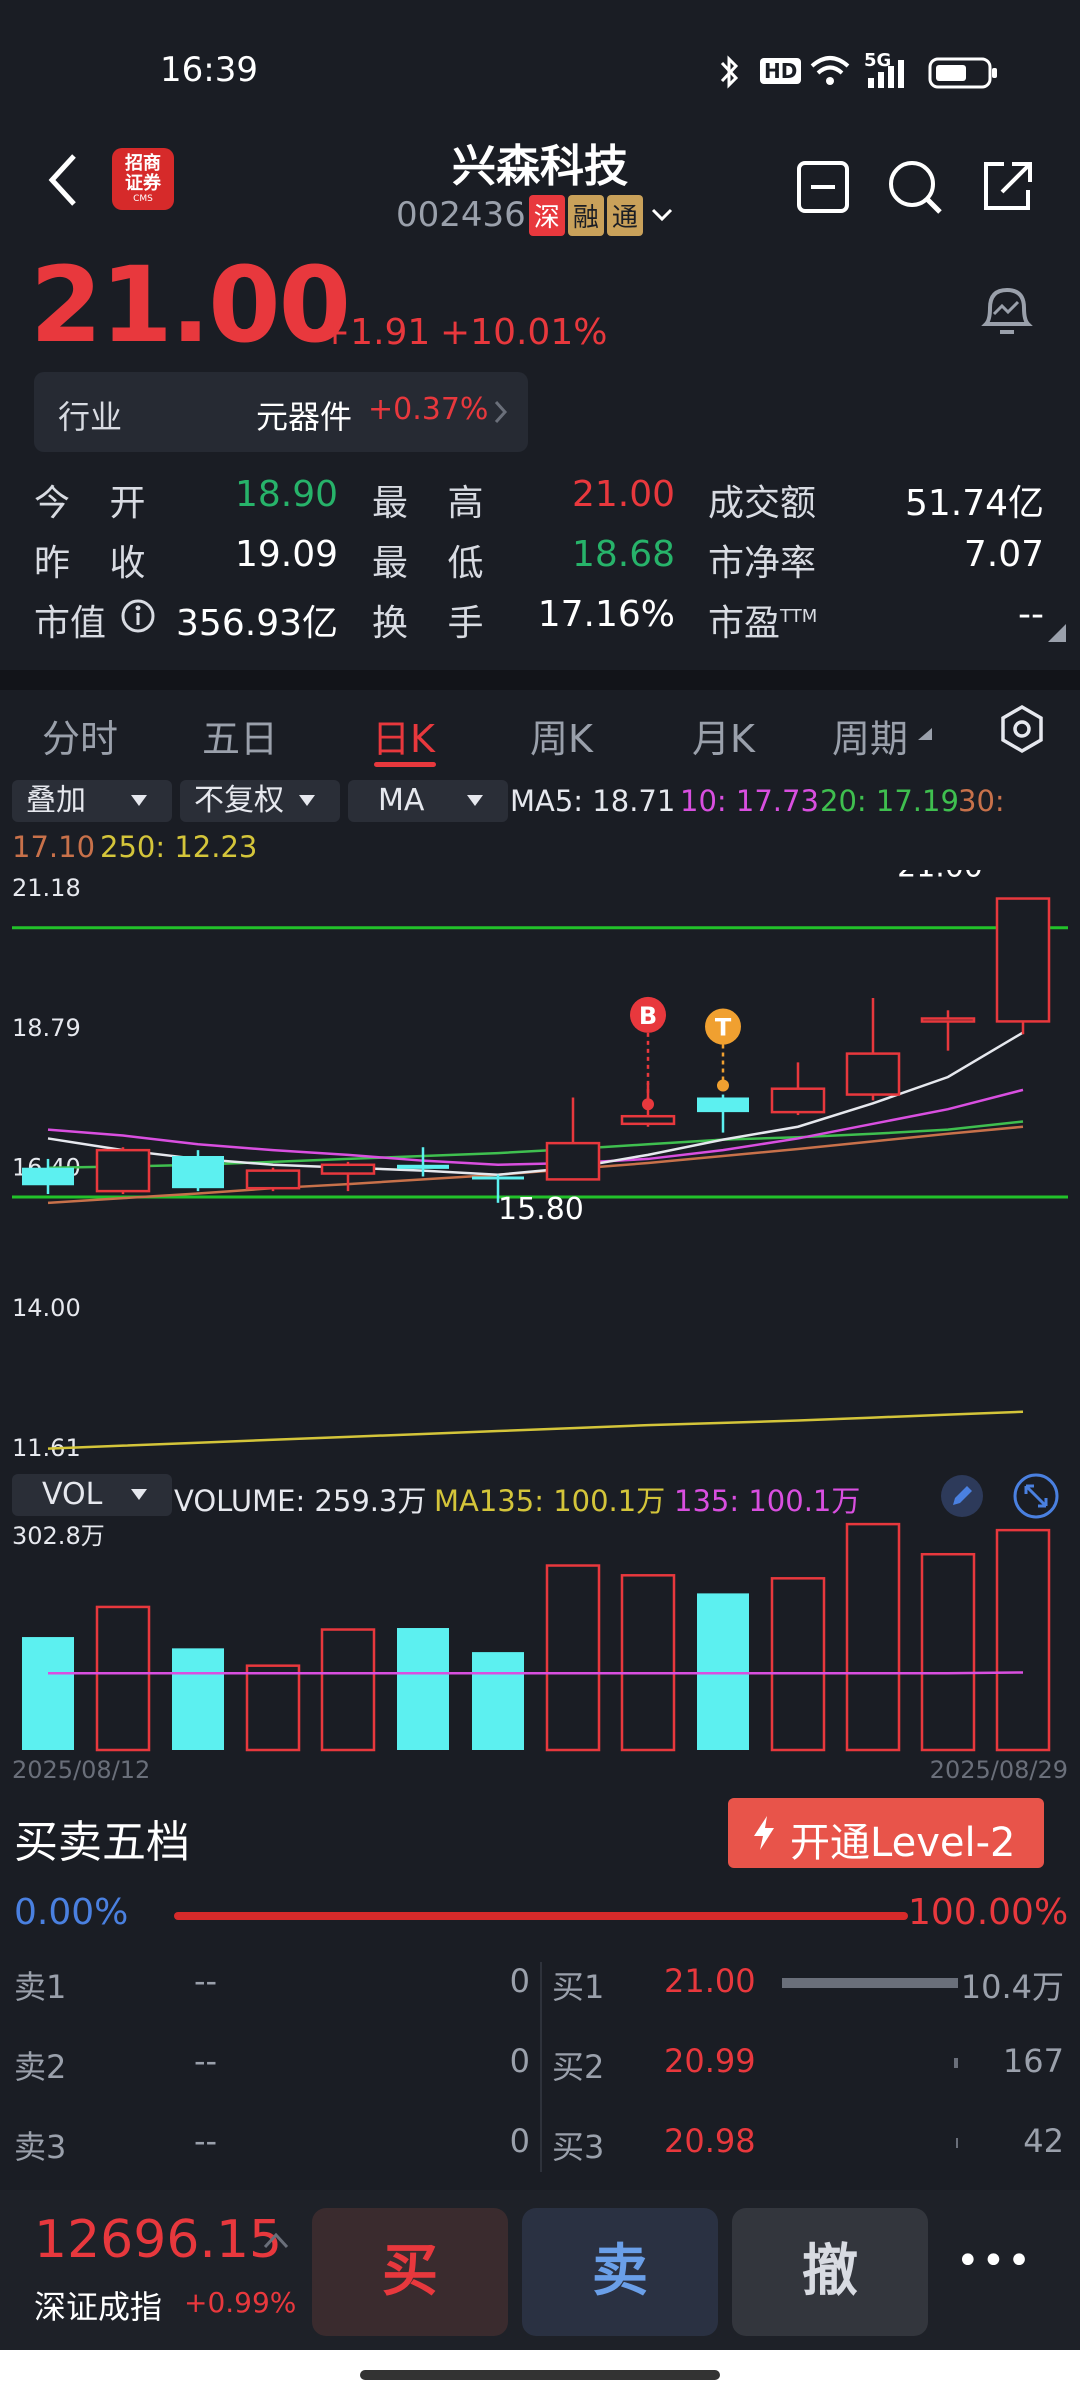 The image size is (1080, 2400). Describe the element at coordinates (435, 503) in the screenshot. I see `stat-high-label: 最 高` at that location.